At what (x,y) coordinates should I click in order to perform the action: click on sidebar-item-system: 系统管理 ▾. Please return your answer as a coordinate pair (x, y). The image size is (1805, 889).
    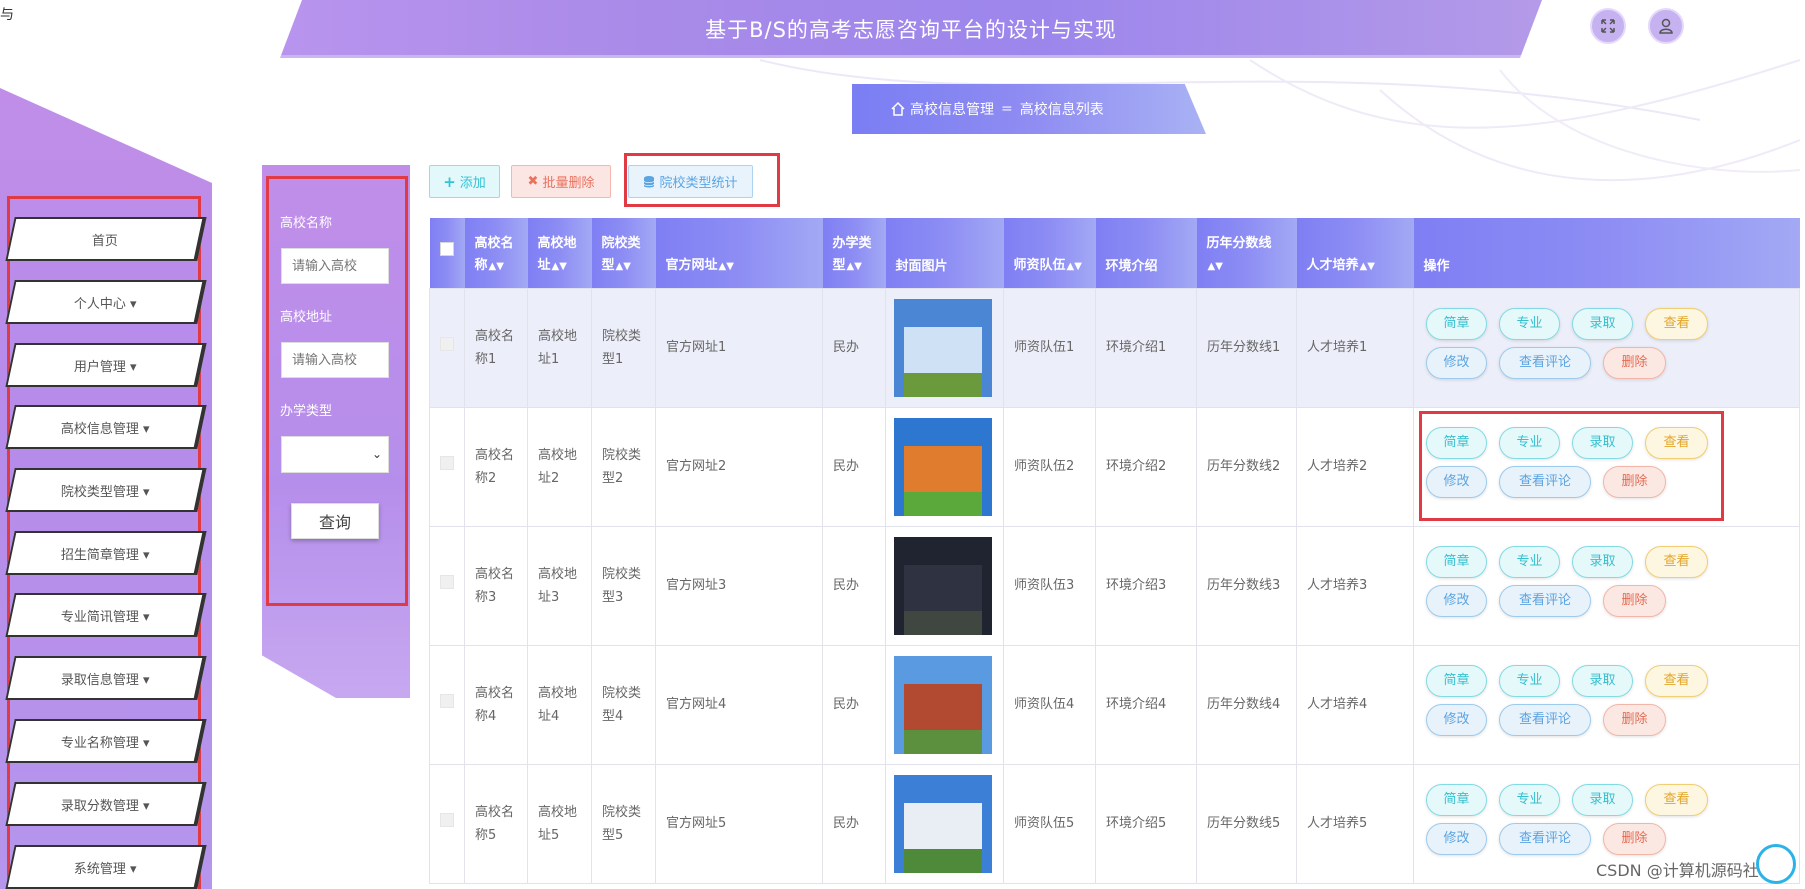
    Looking at the image, I should click on (106, 867).